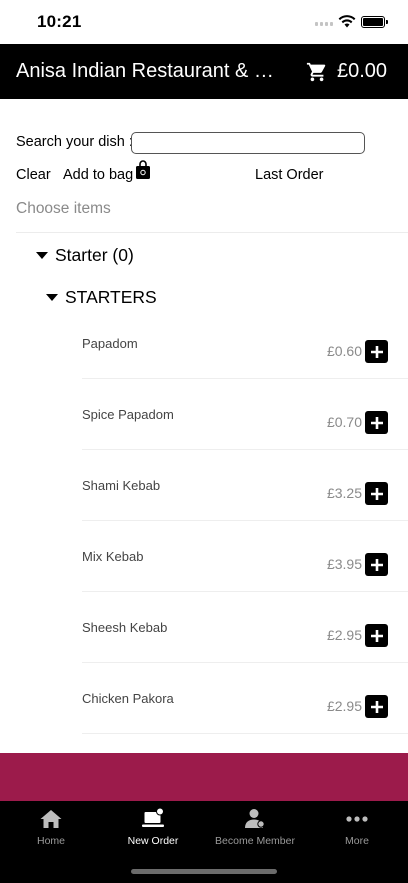  I want to click on status-bar: 10:21, so click(204, 22).